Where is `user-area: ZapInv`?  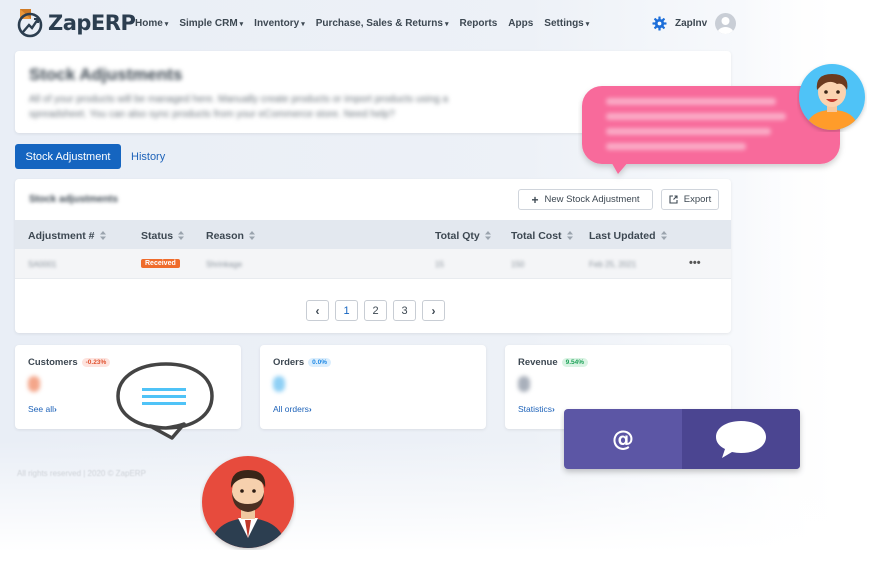
user-area: ZapInv is located at coordinates (694, 23).